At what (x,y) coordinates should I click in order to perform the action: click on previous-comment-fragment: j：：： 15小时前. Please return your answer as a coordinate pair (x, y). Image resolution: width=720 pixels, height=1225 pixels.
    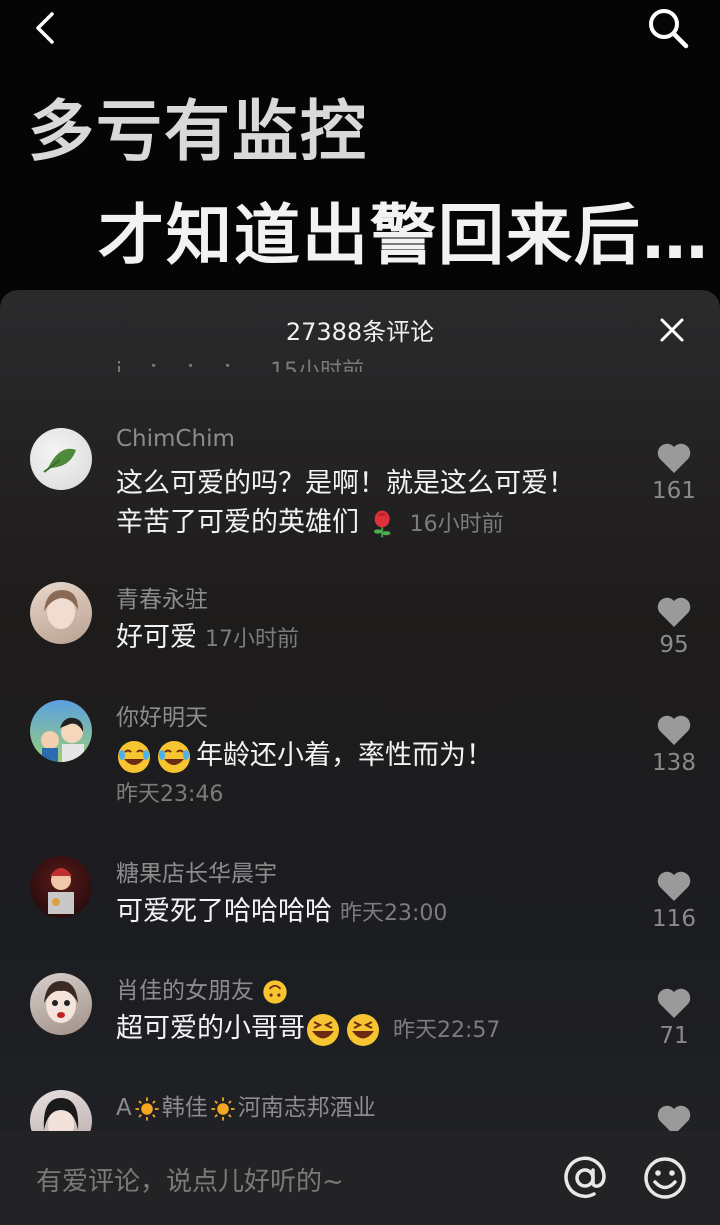
    Looking at the image, I should click on (240, 365).